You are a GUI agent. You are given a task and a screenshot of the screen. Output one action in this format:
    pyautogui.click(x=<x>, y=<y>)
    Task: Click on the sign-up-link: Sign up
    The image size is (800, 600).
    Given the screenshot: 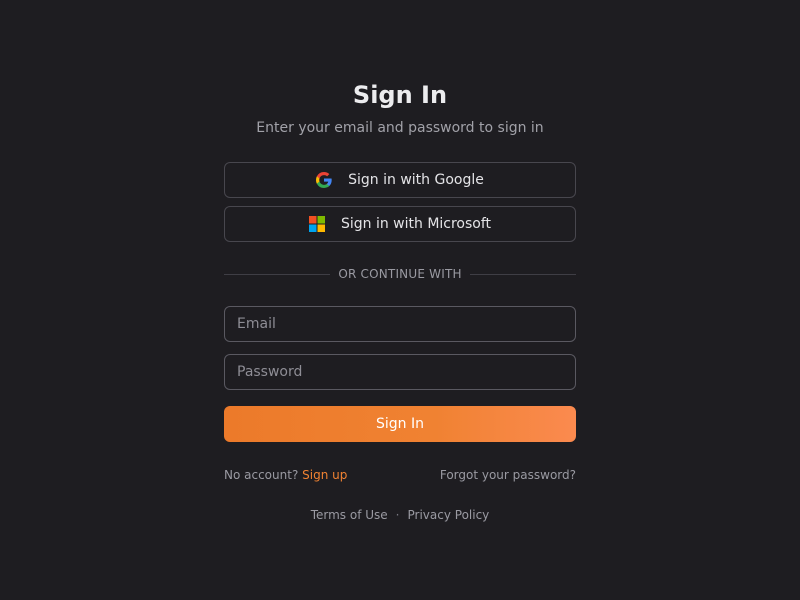 What is the action you would take?
    pyautogui.click(x=324, y=475)
    